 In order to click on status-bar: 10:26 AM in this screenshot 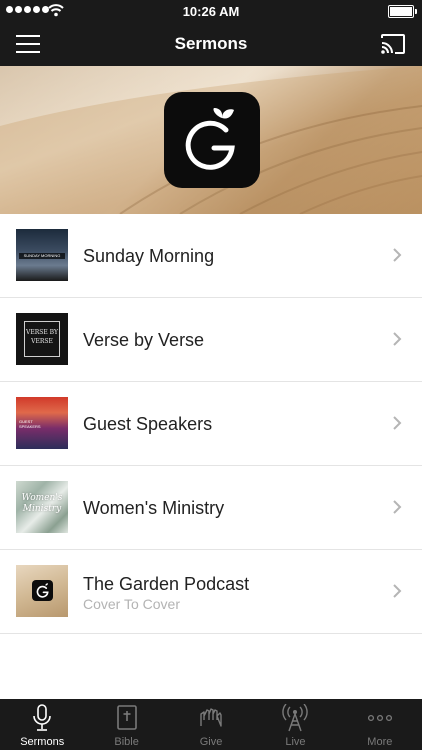, I will do `click(211, 11)`.